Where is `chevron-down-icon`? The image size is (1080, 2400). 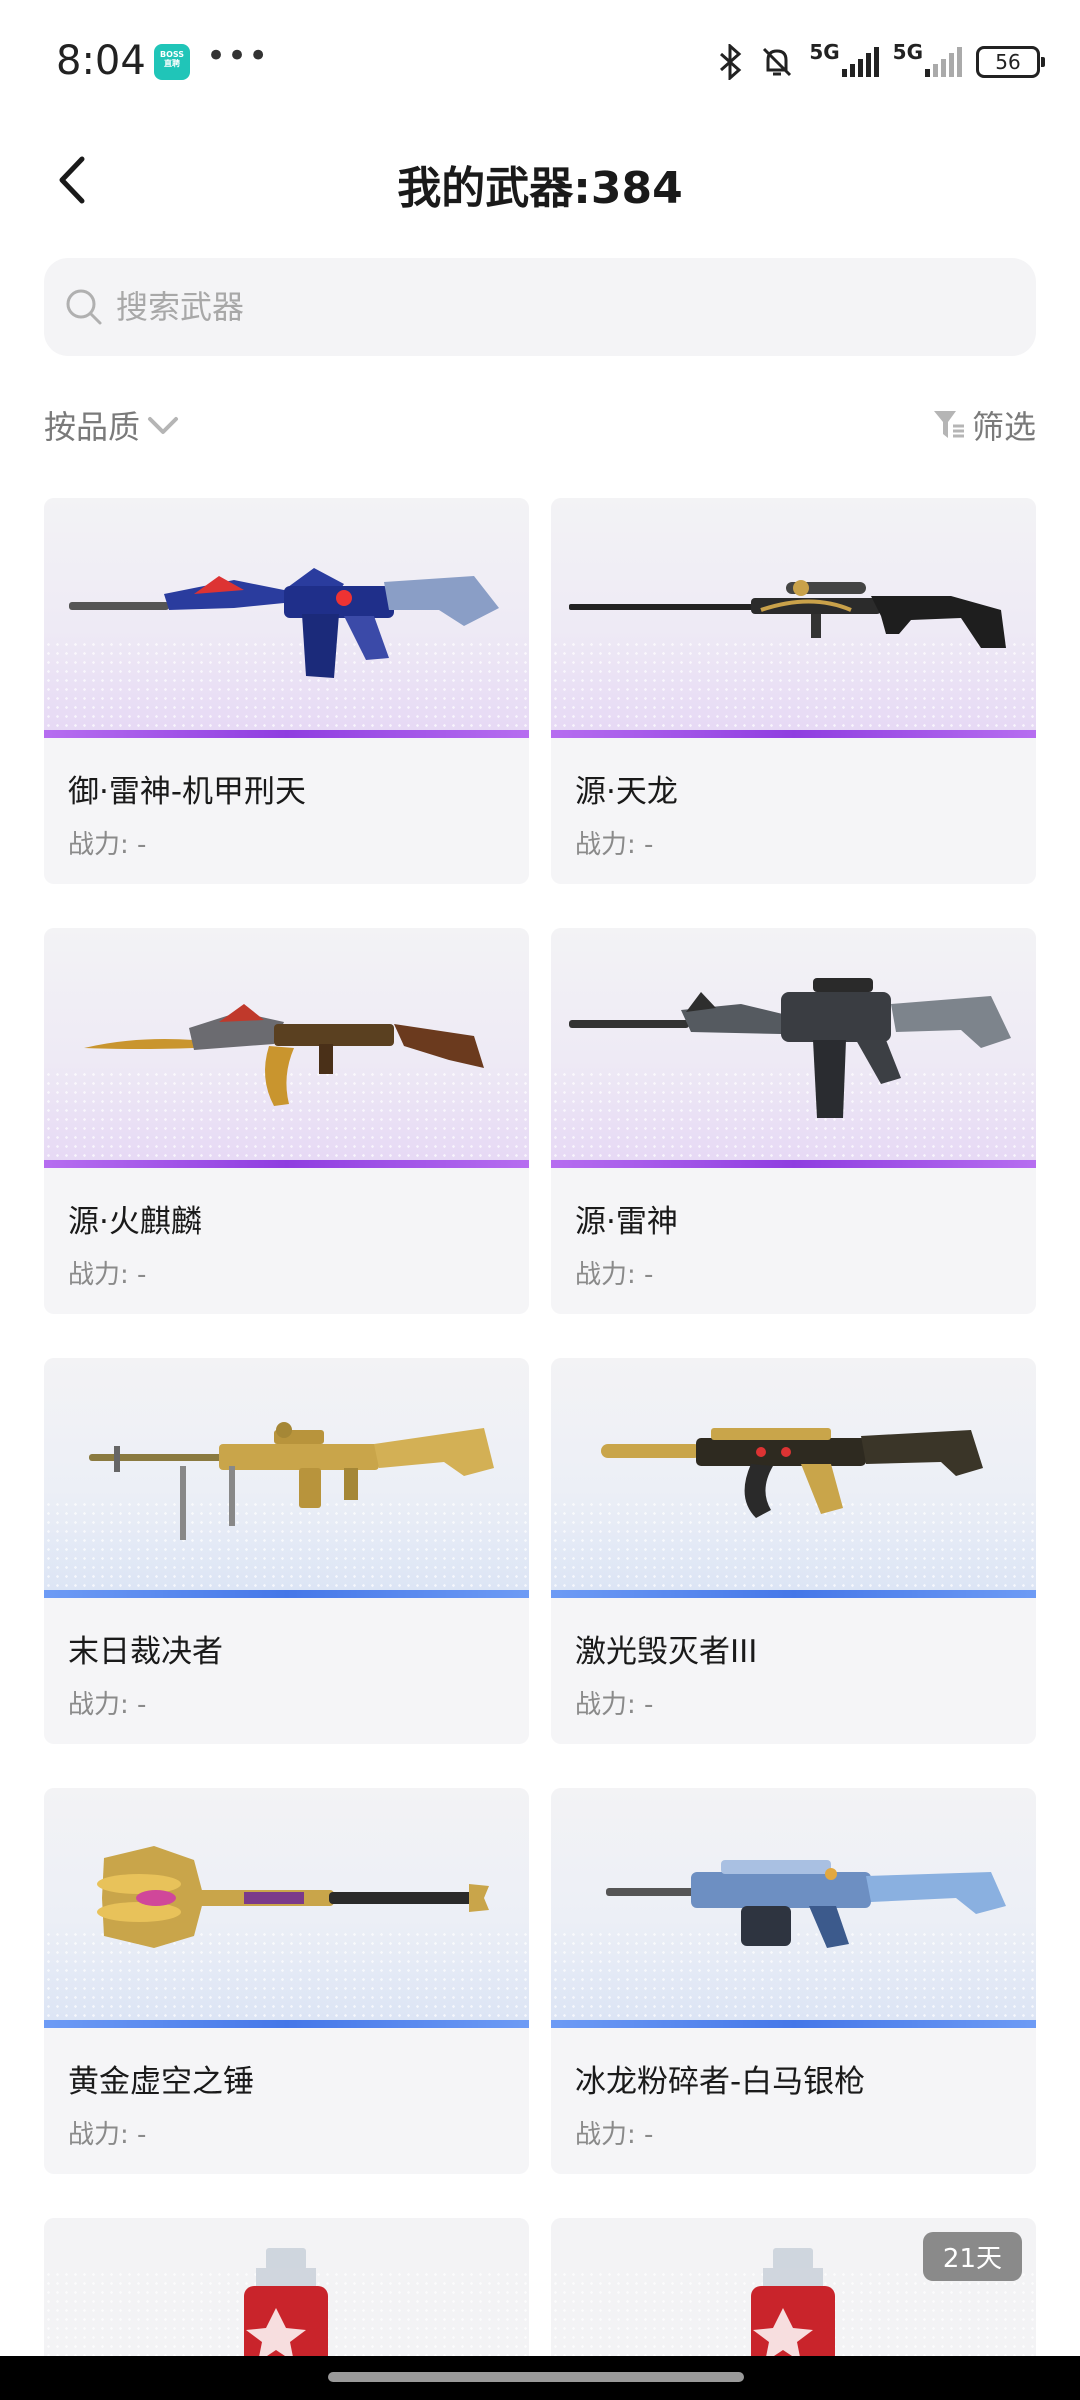
chevron-down-icon is located at coordinates (163, 425).